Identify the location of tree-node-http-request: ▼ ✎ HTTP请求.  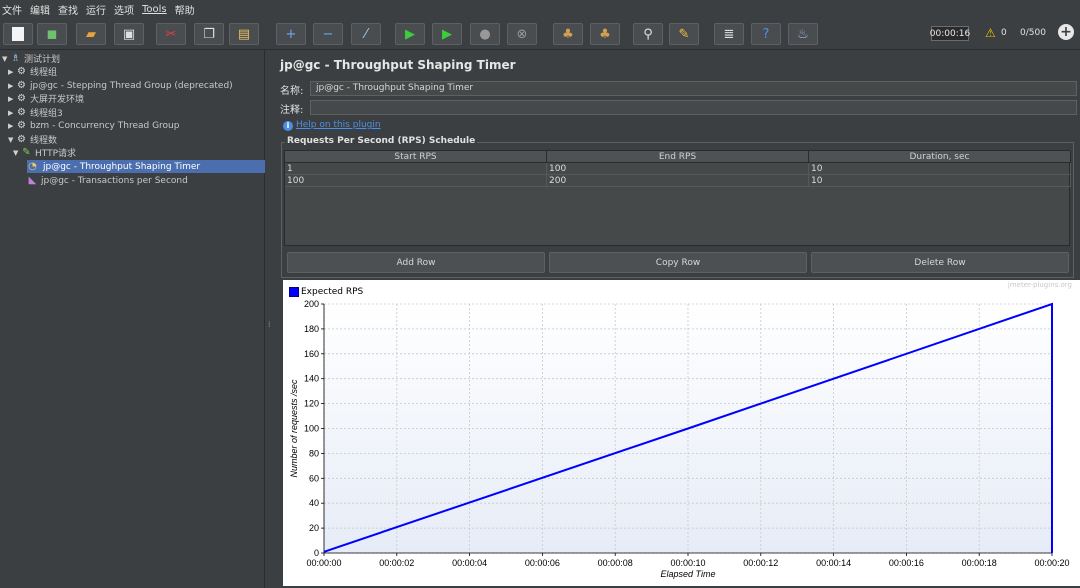
(44, 152).